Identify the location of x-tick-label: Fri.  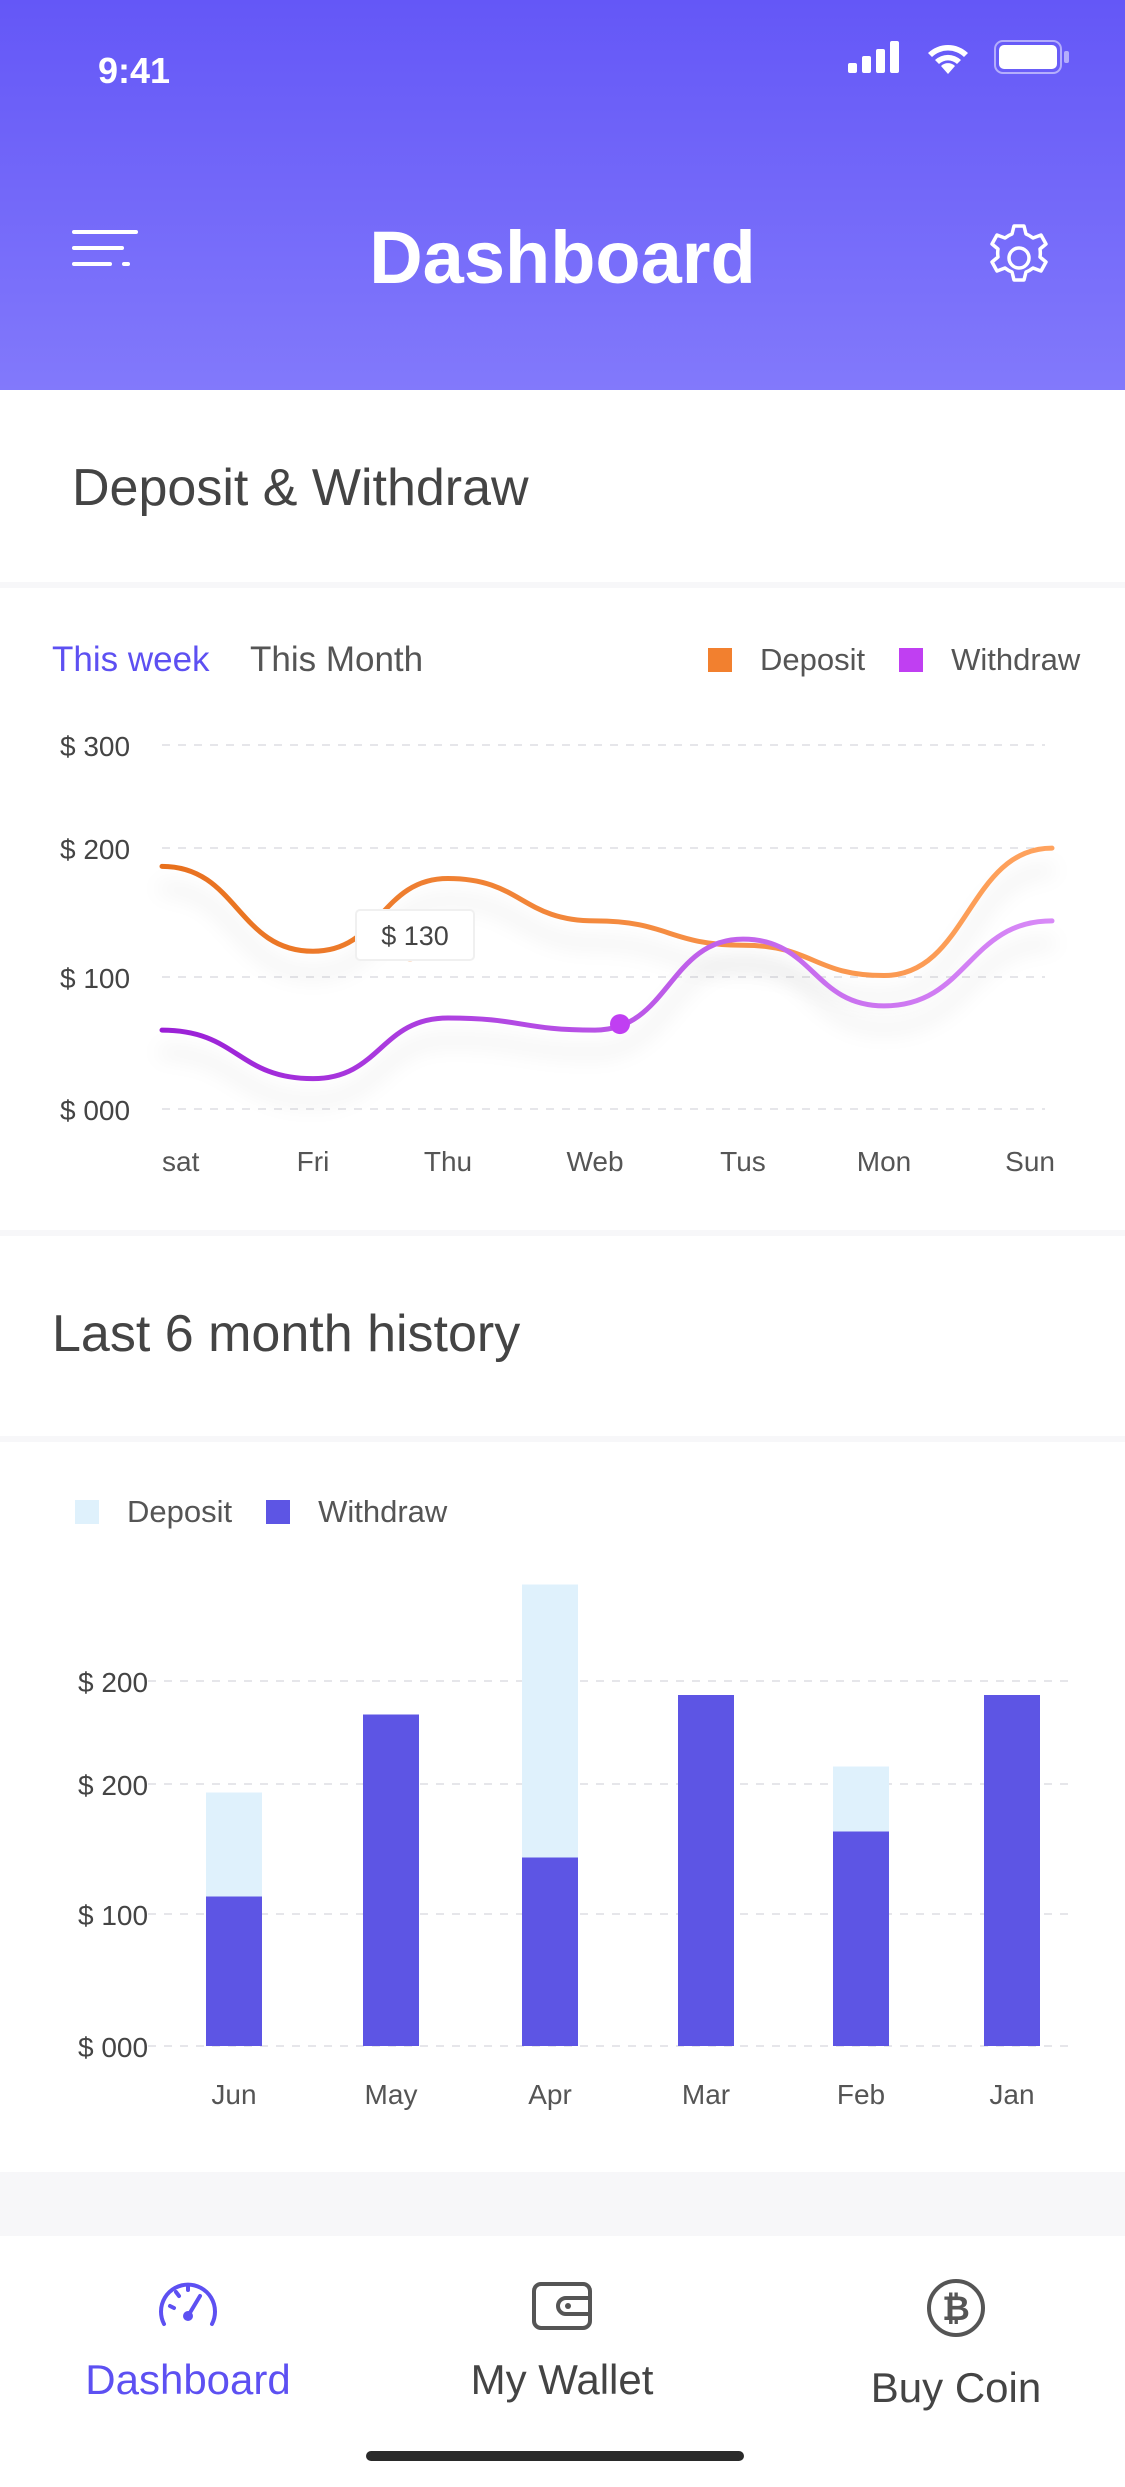
(313, 1161).